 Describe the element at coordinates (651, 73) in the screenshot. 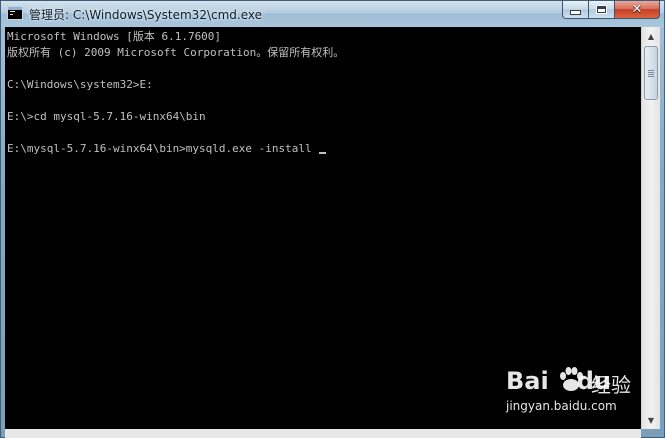

I see `scrollbar-thumb` at that location.